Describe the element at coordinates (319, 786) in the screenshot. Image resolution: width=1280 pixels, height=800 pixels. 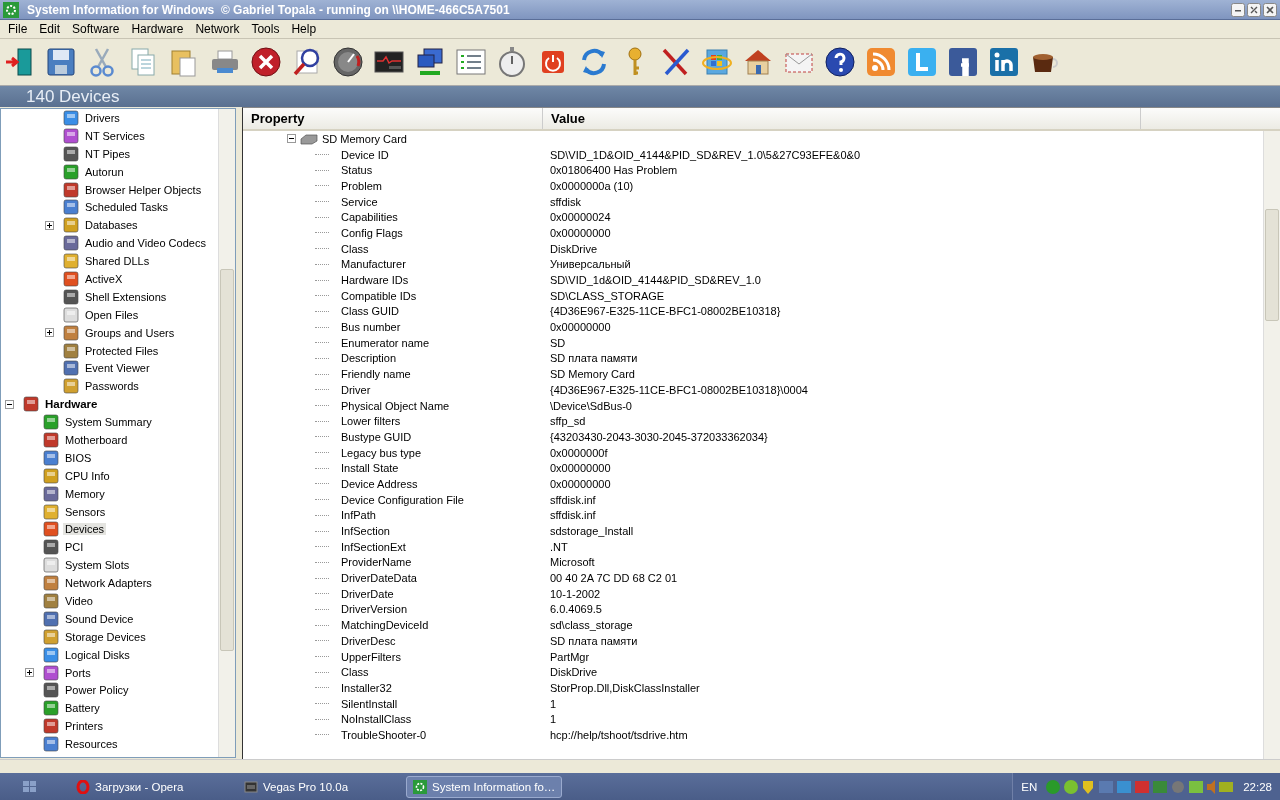
I see `taskbar-button: Vegas Pro 10.0a` at that location.